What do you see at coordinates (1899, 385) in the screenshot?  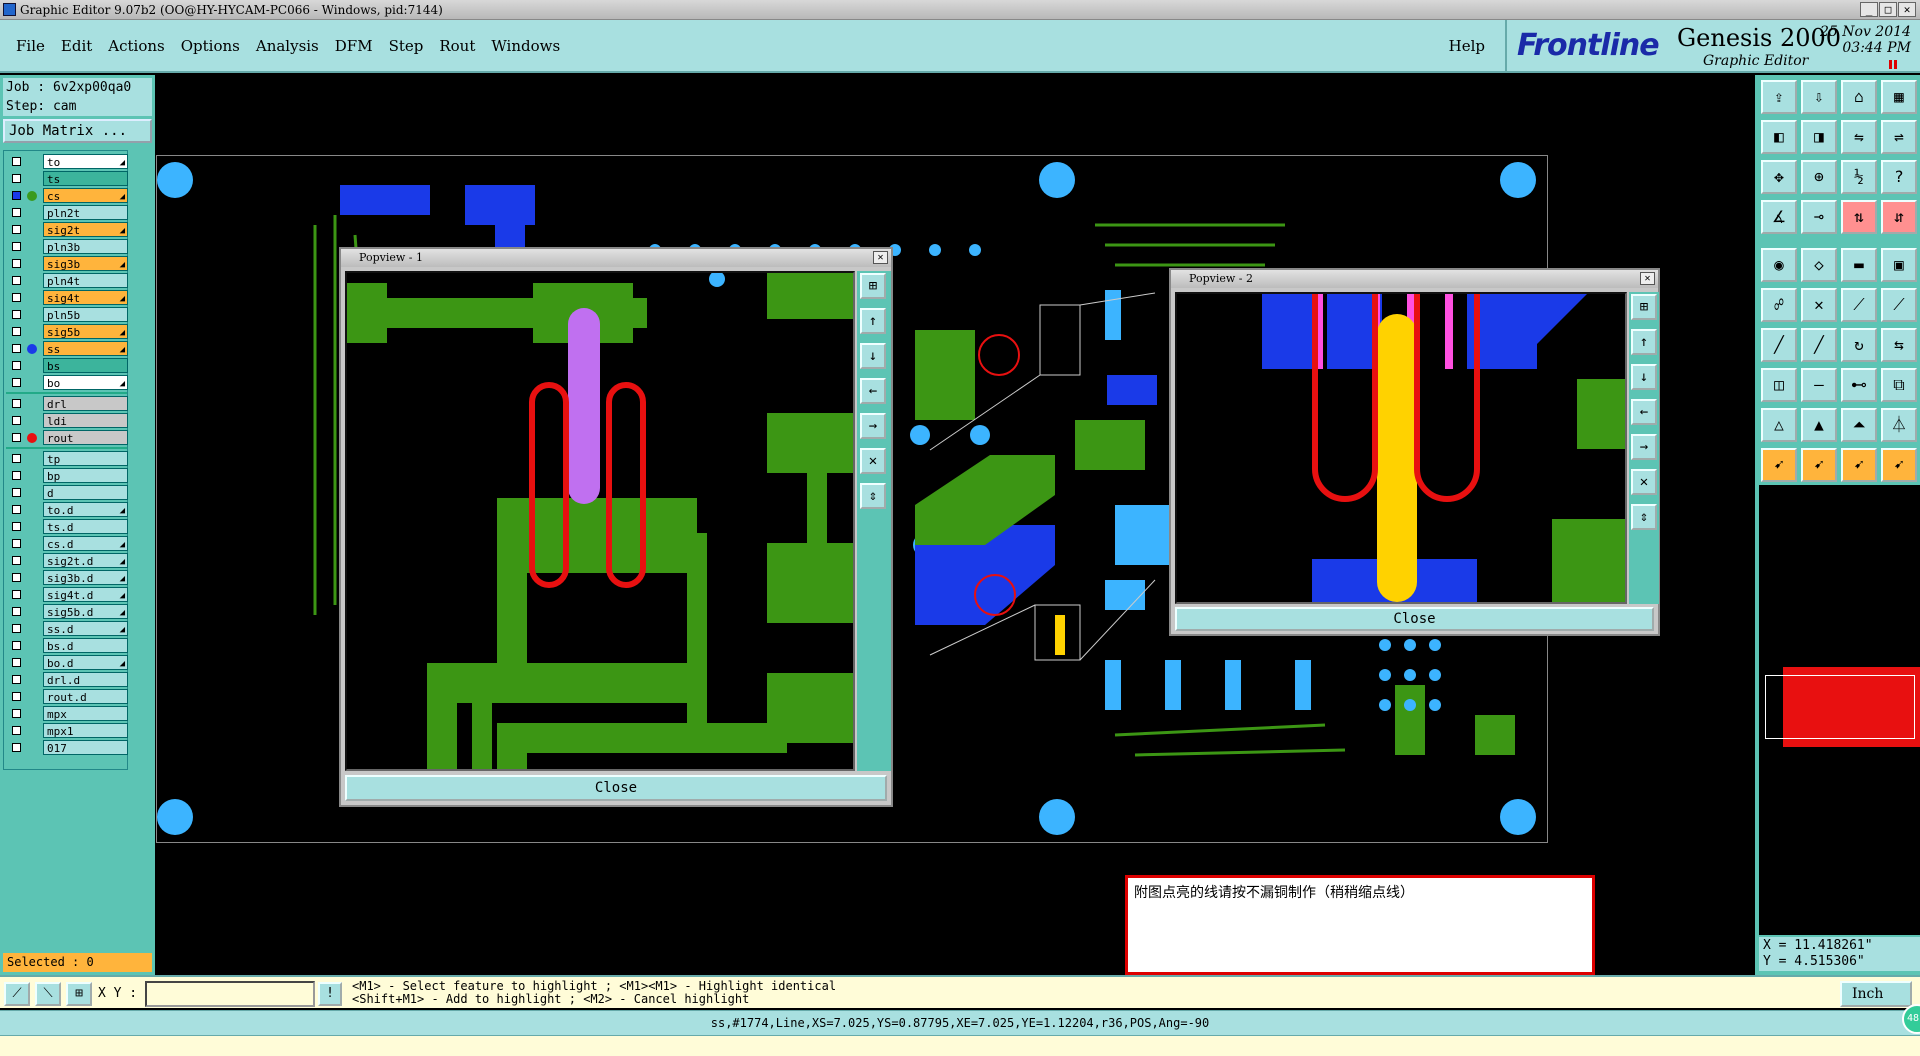 I see `multi-icon: ⧉` at bounding box center [1899, 385].